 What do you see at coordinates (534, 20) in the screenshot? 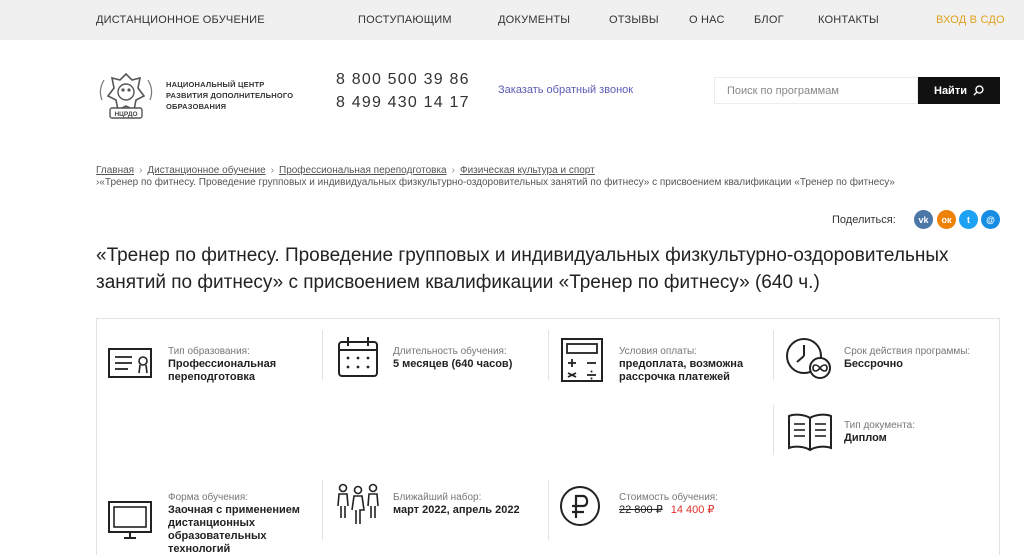
I see `nav-documents: ДОКУМЕНТЫ` at bounding box center [534, 20].